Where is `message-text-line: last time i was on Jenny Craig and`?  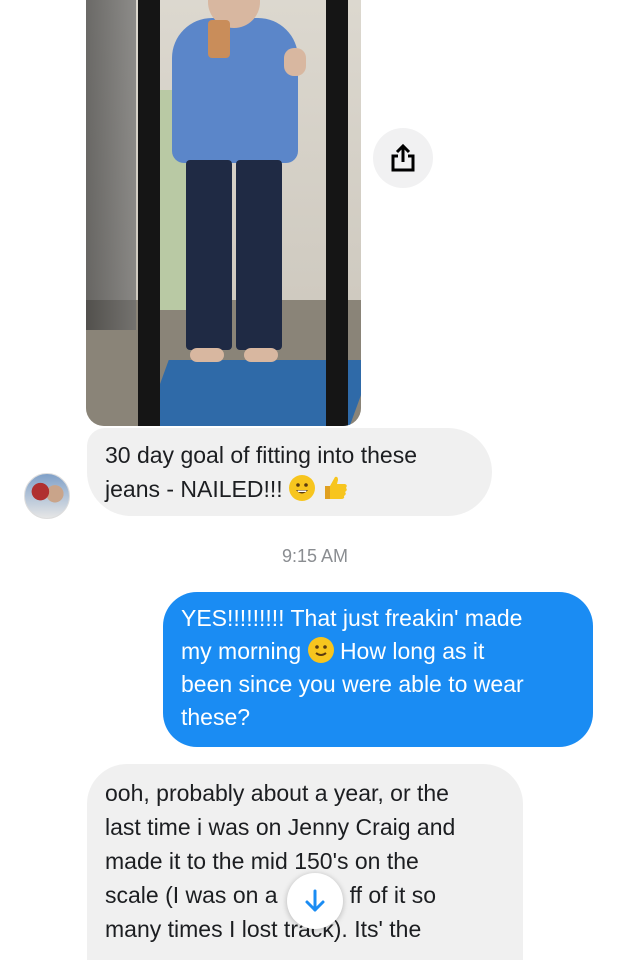 message-text-line: last time i was on Jenny Craig and is located at coordinates (280, 827).